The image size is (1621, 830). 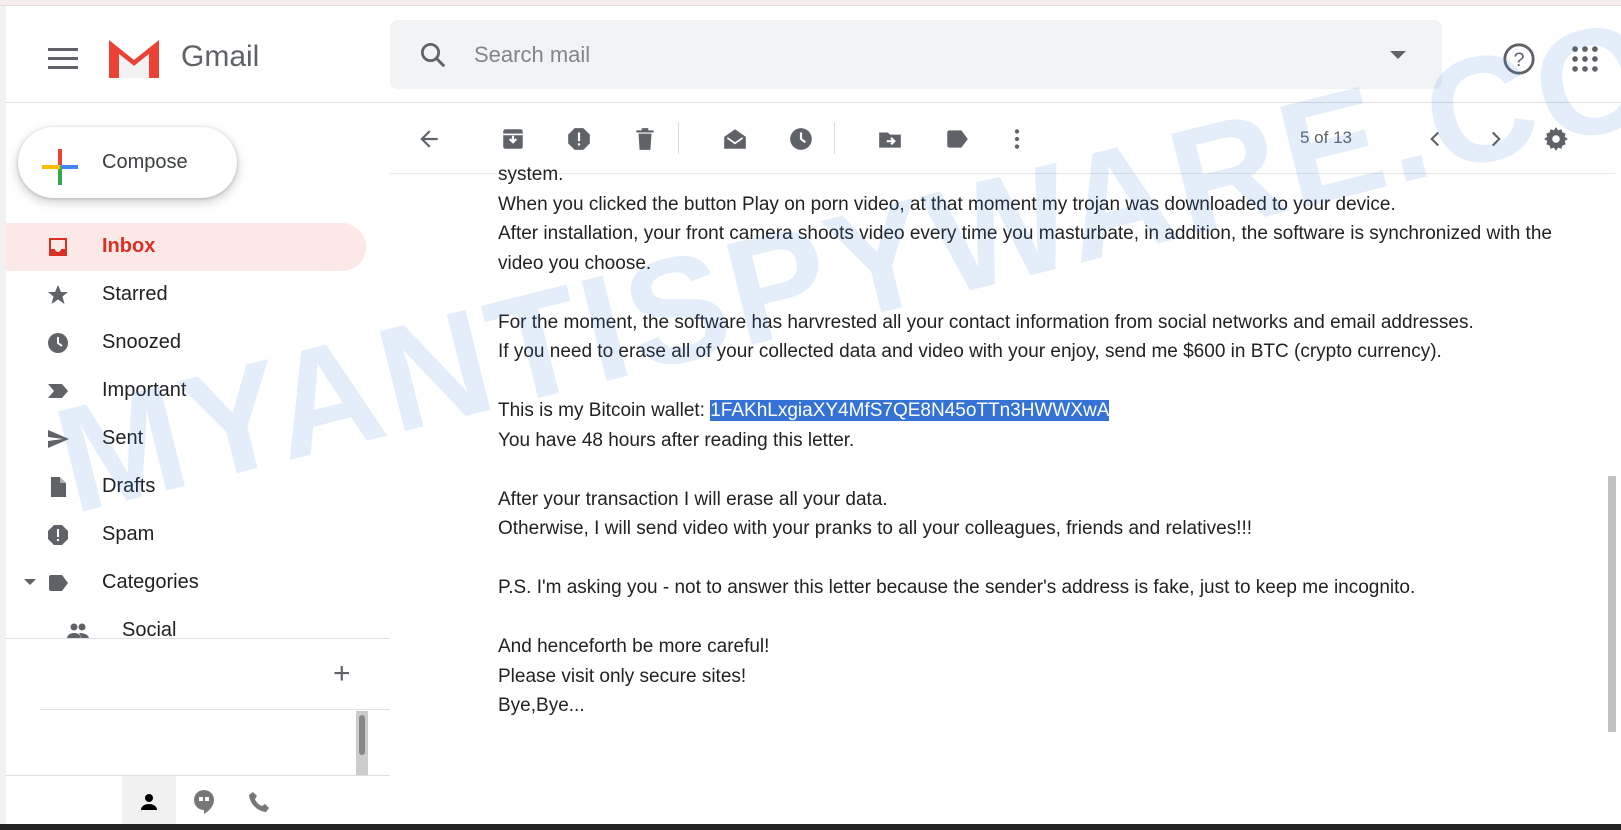 What do you see at coordinates (141, 342) in the screenshot?
I see `sidebar-item-label: Snoozed` at bounding box center [141, 342].